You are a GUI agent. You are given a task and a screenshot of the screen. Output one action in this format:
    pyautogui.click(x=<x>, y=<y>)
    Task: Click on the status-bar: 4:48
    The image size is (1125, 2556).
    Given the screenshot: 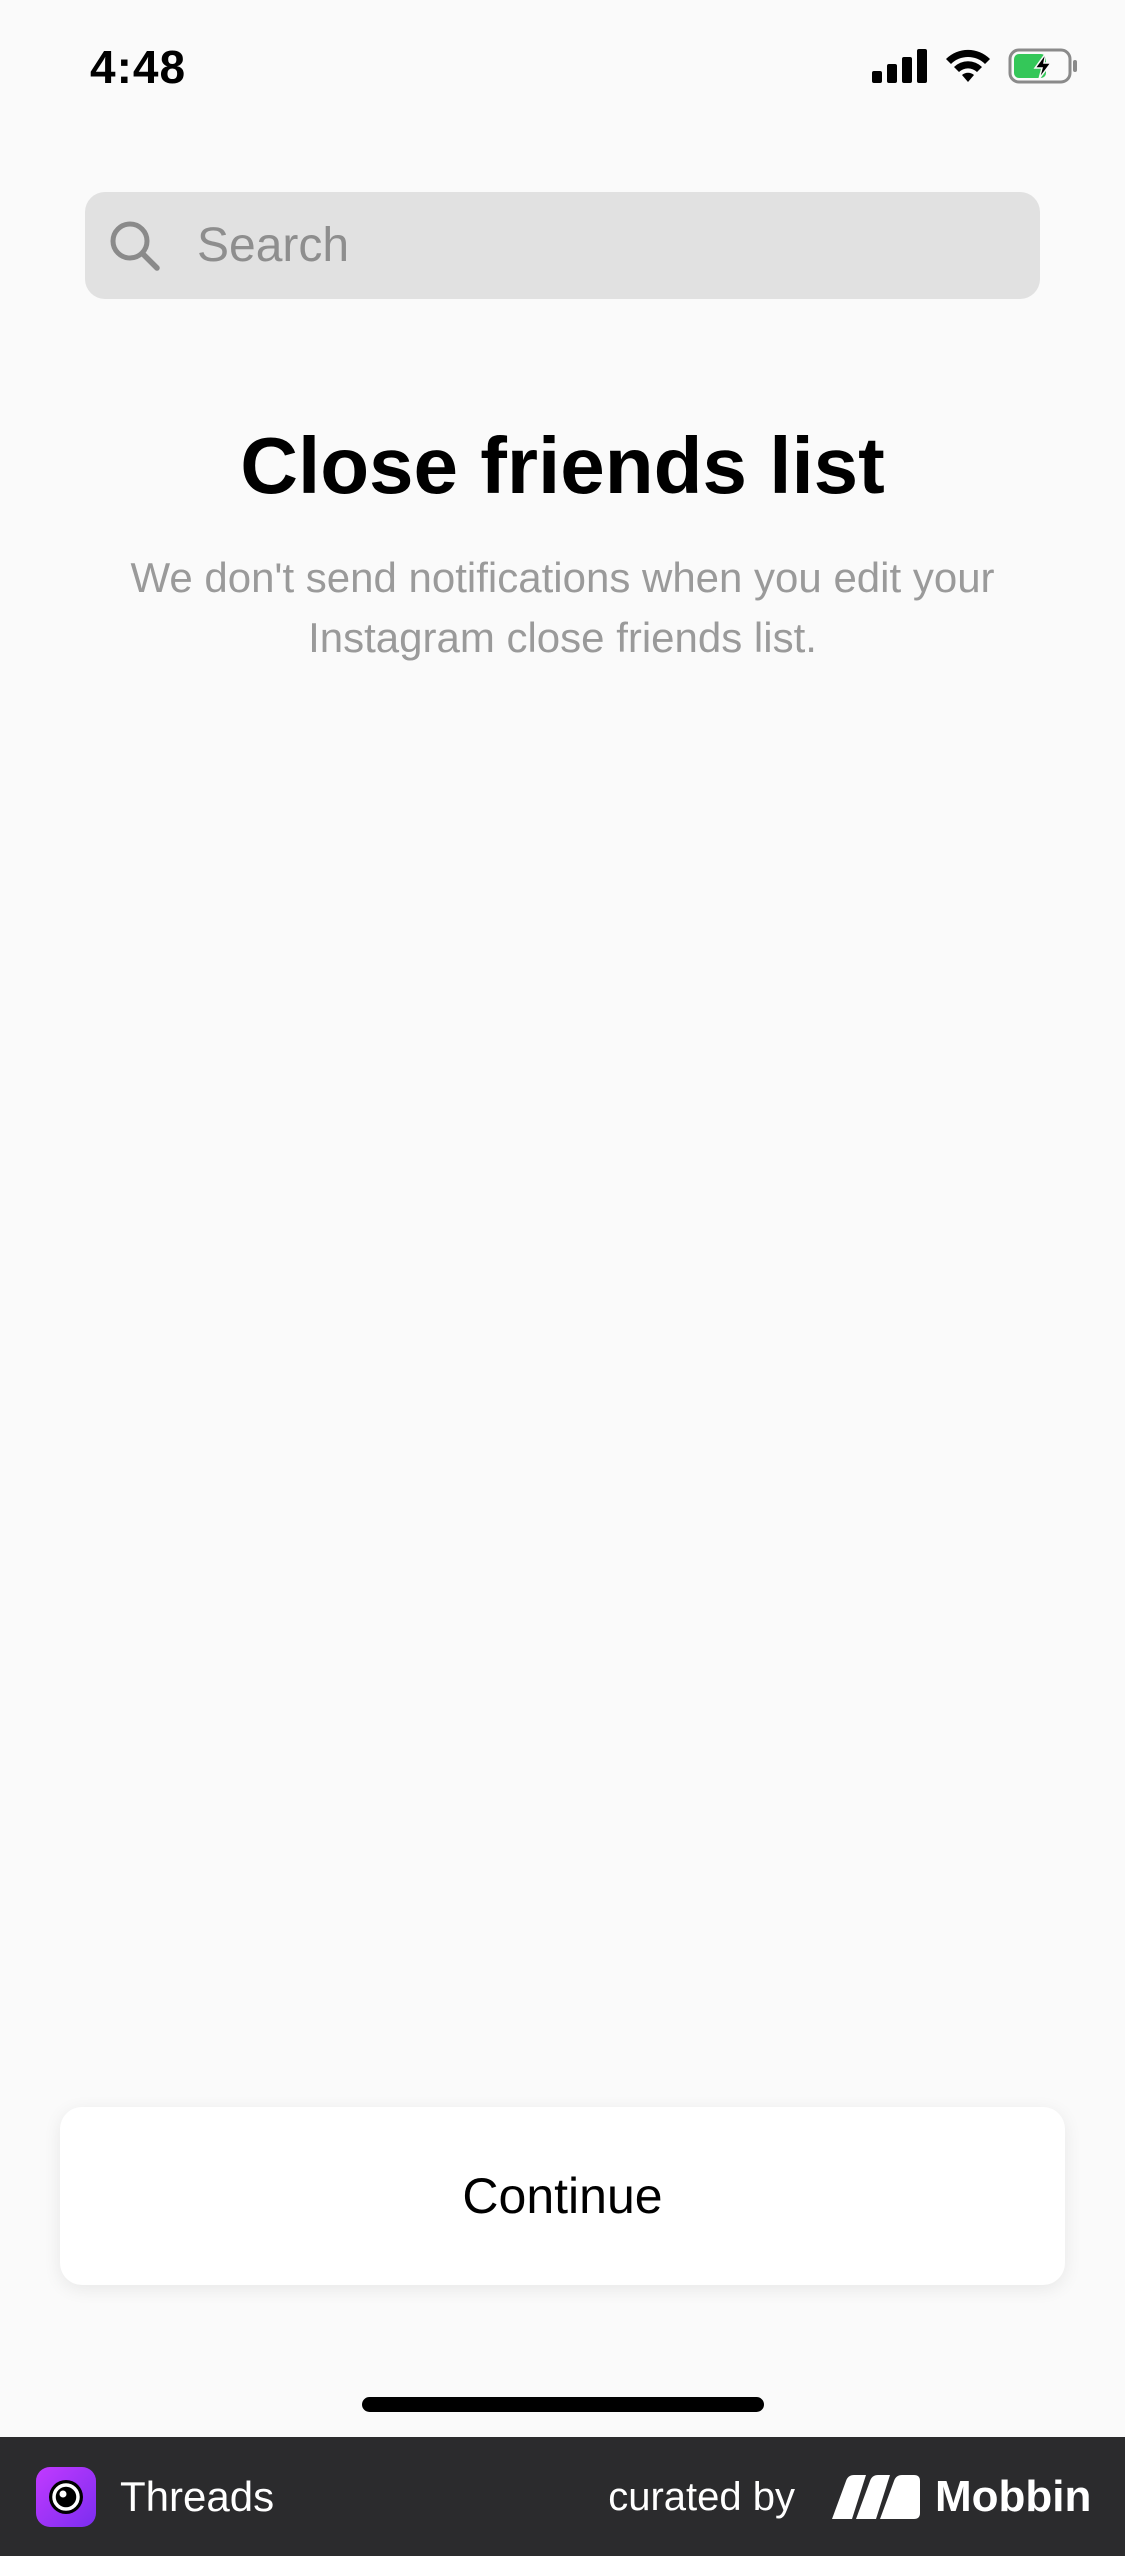 What is the action you would take?
    pyautogui.click(x=562, y=70)
    